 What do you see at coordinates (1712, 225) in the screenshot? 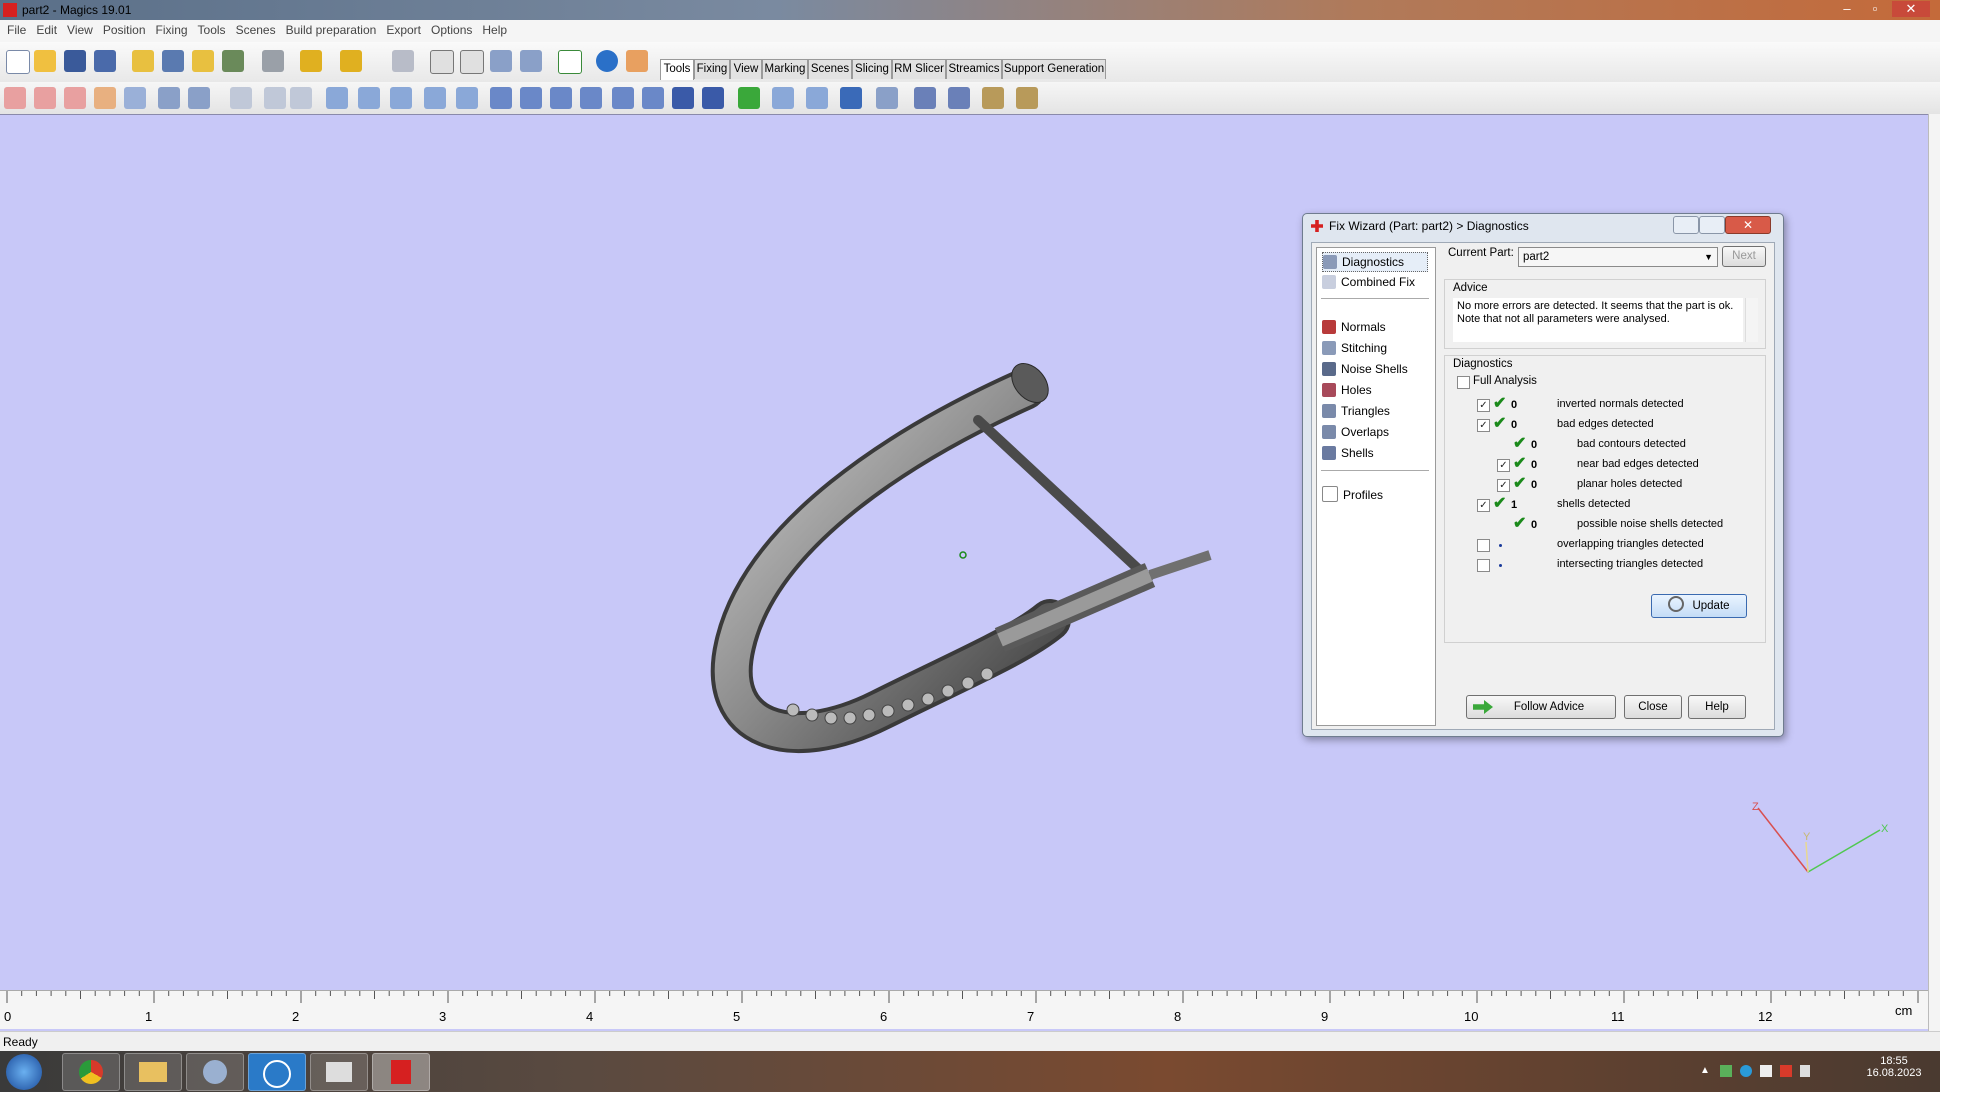
I see `dialog-maximize-button` at bounding box center [1712, 225].